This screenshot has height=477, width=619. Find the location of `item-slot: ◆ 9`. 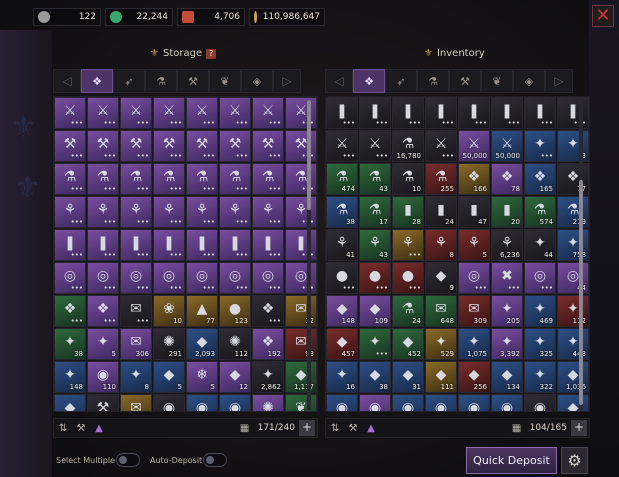

item-slot: ◆ 9 is located at coordinates (441, 278).